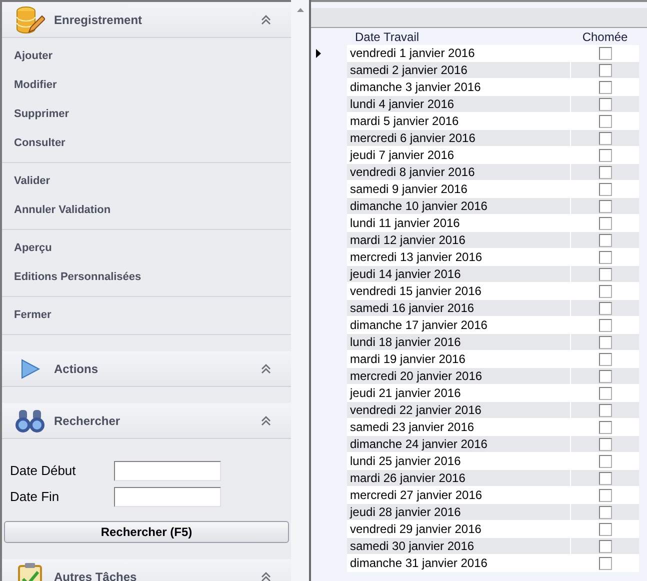 The height and width of the screenshot is (581, 647). What do you see at coordinates (30, 421) in the screenshot?
I see `binoculars-icon` at bounding box center [30, 421].